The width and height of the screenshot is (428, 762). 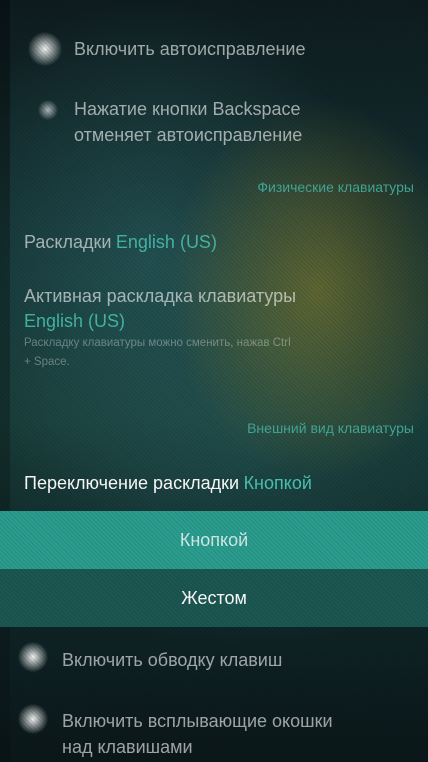 I want to click on switch-layout-row: Переключение раскладки Кнопкой, so click(x=168, y=483).